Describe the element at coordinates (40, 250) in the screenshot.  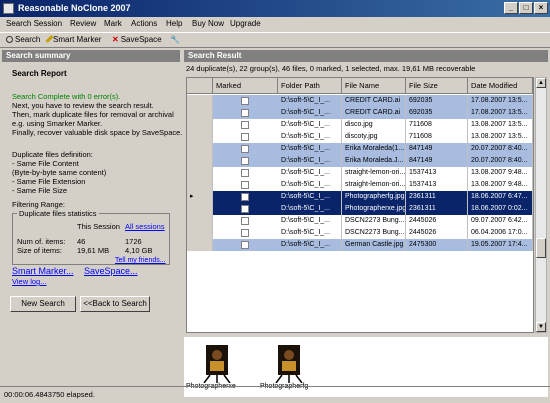
I see `size-items-label: Size of items:` at that location.